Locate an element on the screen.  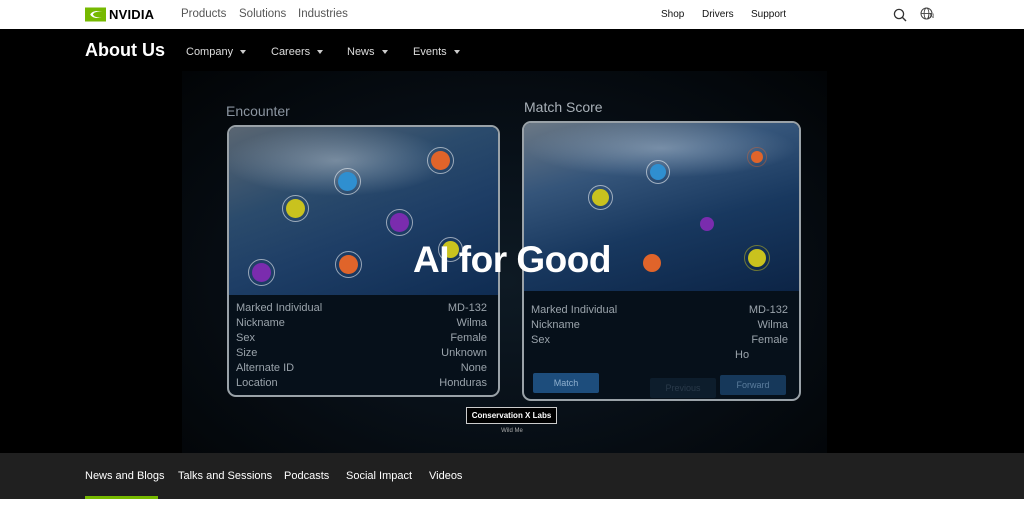
detail-key: Size is located at coordinates (247, 353).